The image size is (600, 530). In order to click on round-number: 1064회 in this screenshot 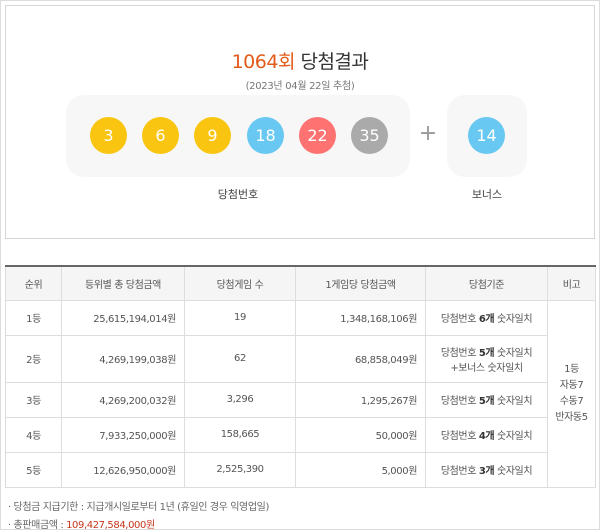, I will do `click(263, 62)`.